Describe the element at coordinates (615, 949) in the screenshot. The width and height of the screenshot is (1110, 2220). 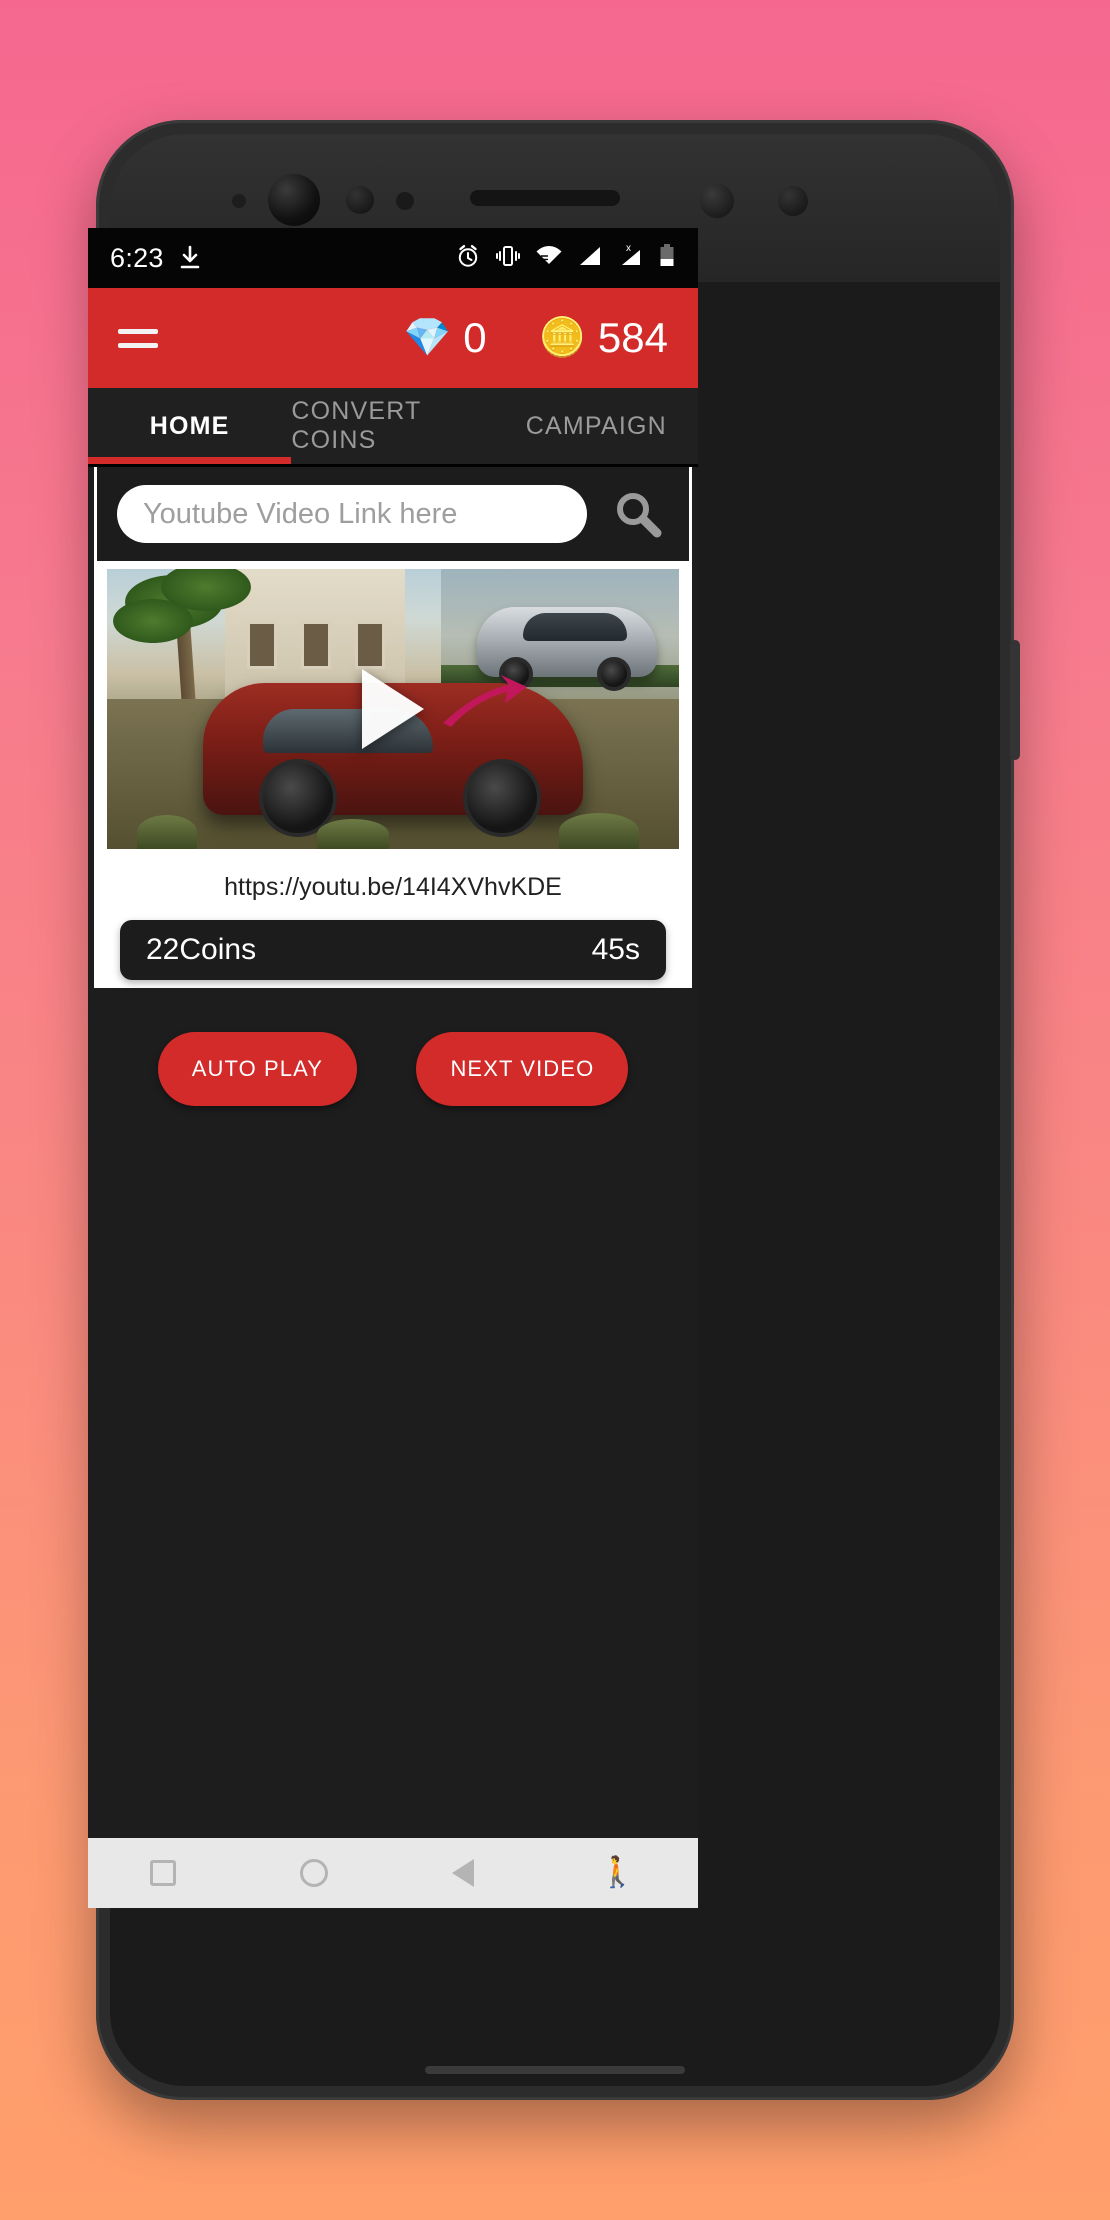
I see `video-duration-label: 45s` at that location.